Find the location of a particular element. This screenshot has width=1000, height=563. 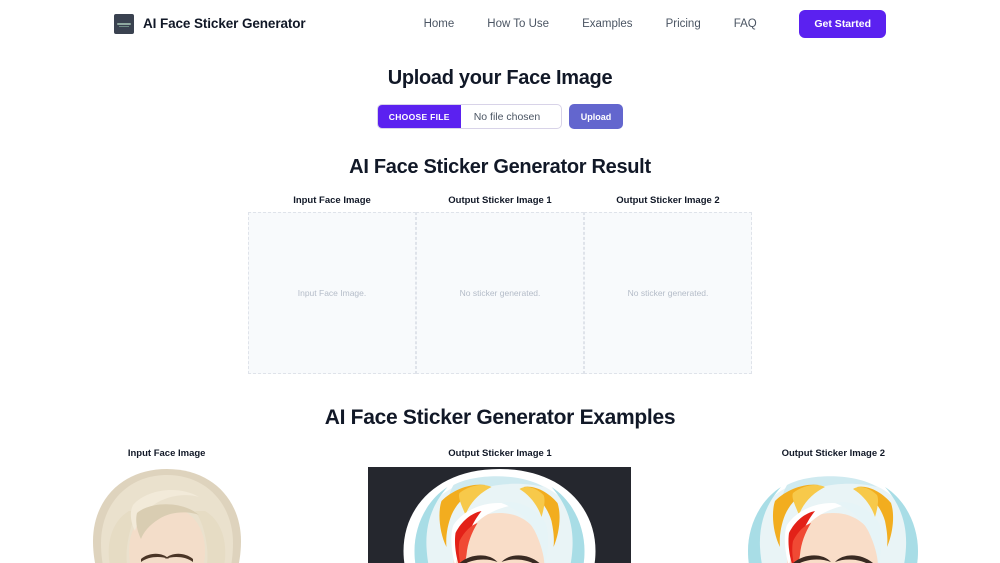

upload-title: Upload your Face Image is located at coordinates (500, 78).